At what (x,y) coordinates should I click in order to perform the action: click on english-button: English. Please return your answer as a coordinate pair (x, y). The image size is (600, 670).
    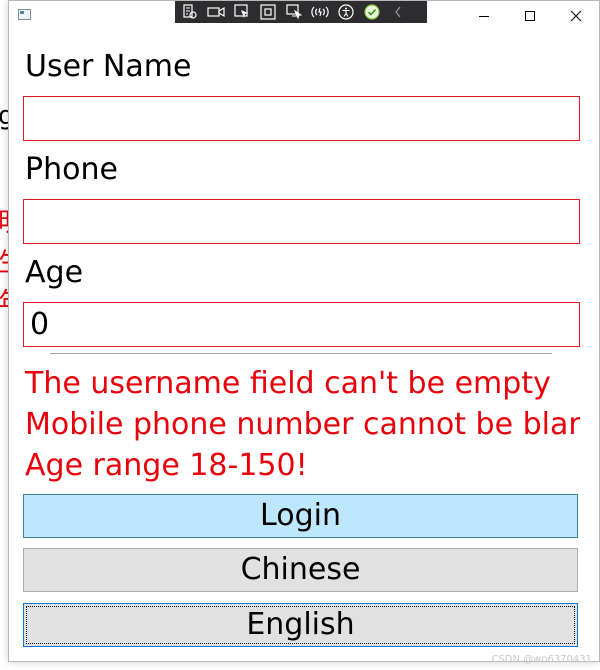
    Looking at the image, I should click on (300, 625).